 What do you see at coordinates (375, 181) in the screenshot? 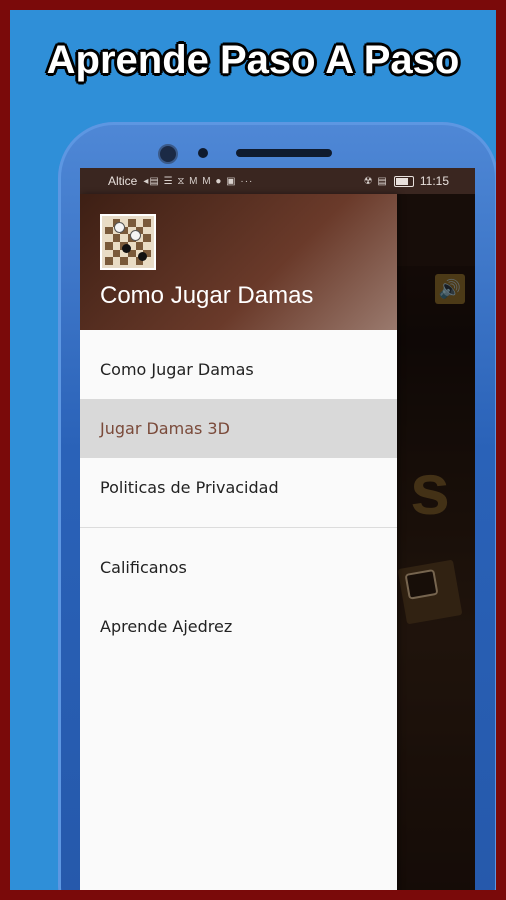
I see `system-icons: ☢ ▤` at bounding box center [375, 181].